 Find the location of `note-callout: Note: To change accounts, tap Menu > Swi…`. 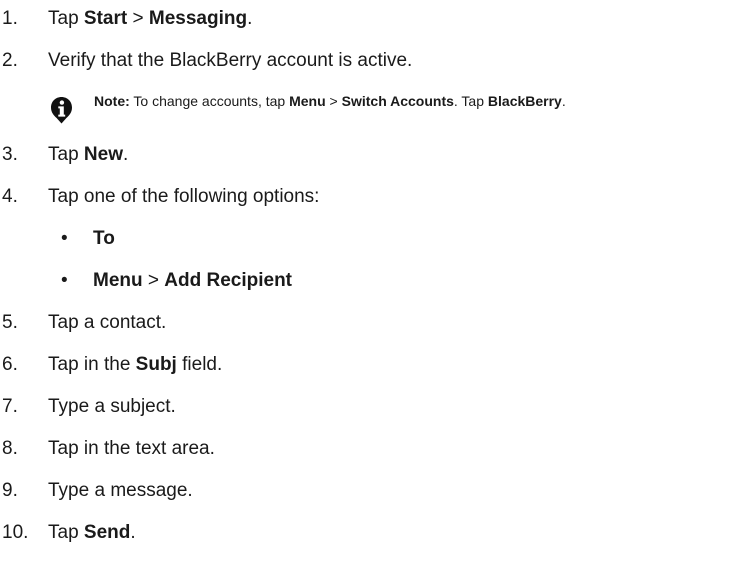

note-callout: Note: To change accounts, tap Menu > Swi… is located at coordinates (394, 106).